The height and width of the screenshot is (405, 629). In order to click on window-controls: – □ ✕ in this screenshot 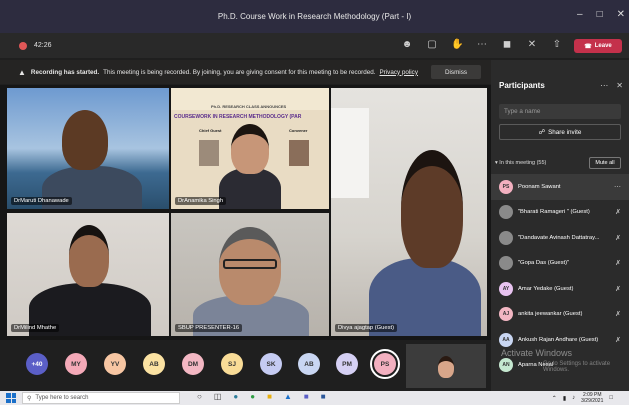, I will do `click(601, 14)`.